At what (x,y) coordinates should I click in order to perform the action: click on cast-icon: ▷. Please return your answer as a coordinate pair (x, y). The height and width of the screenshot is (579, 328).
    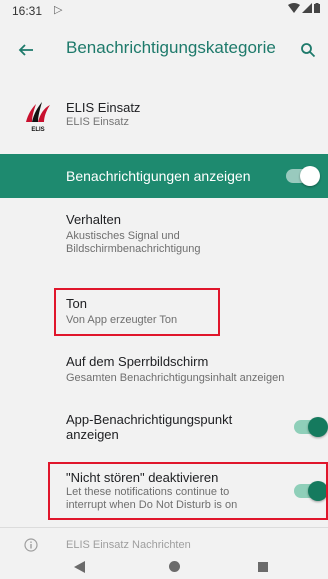
    Looking at the image, I should click on (58, 10).